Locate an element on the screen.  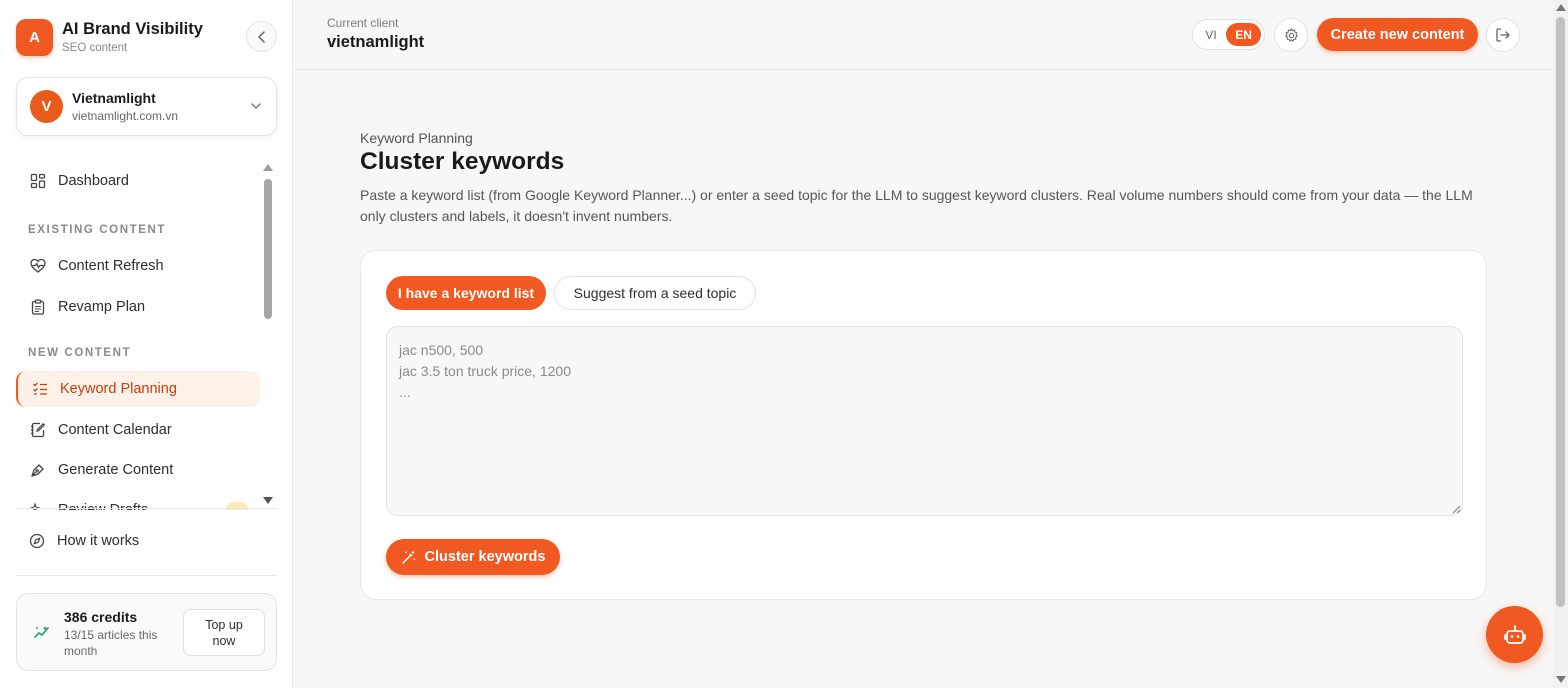
tab-keyword-list: I have a keyword list is located at coordinates (466, 293).